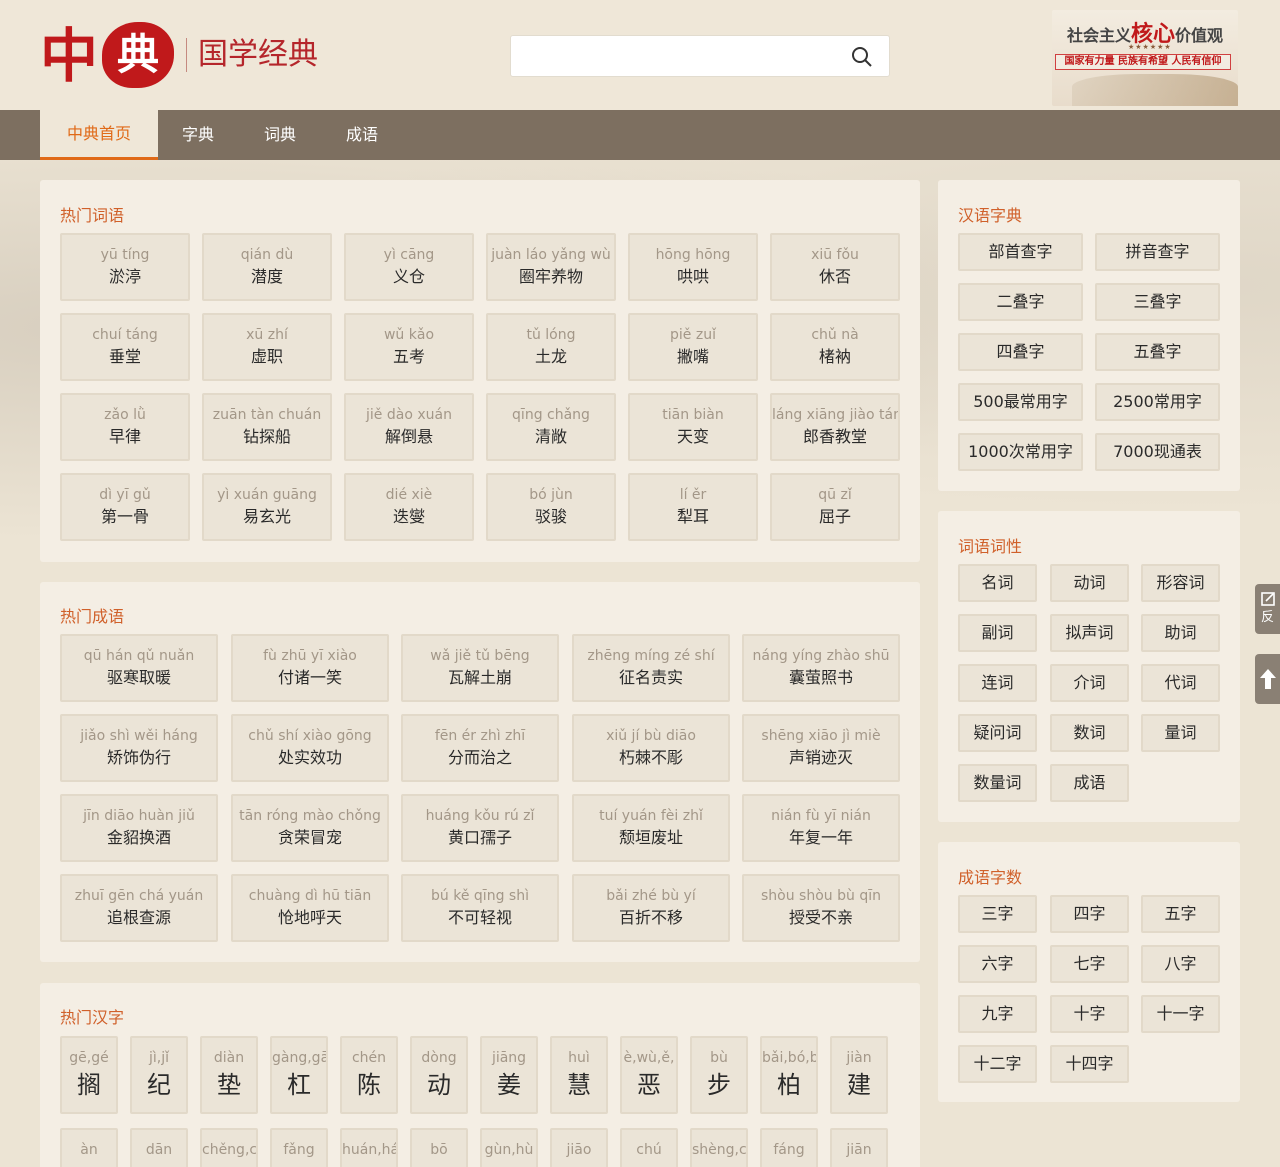  What do you see at coordinates (369, 1147) in the screenshot?
I see `hot-char-item: huán,há` at bounding box center [369, 1147].